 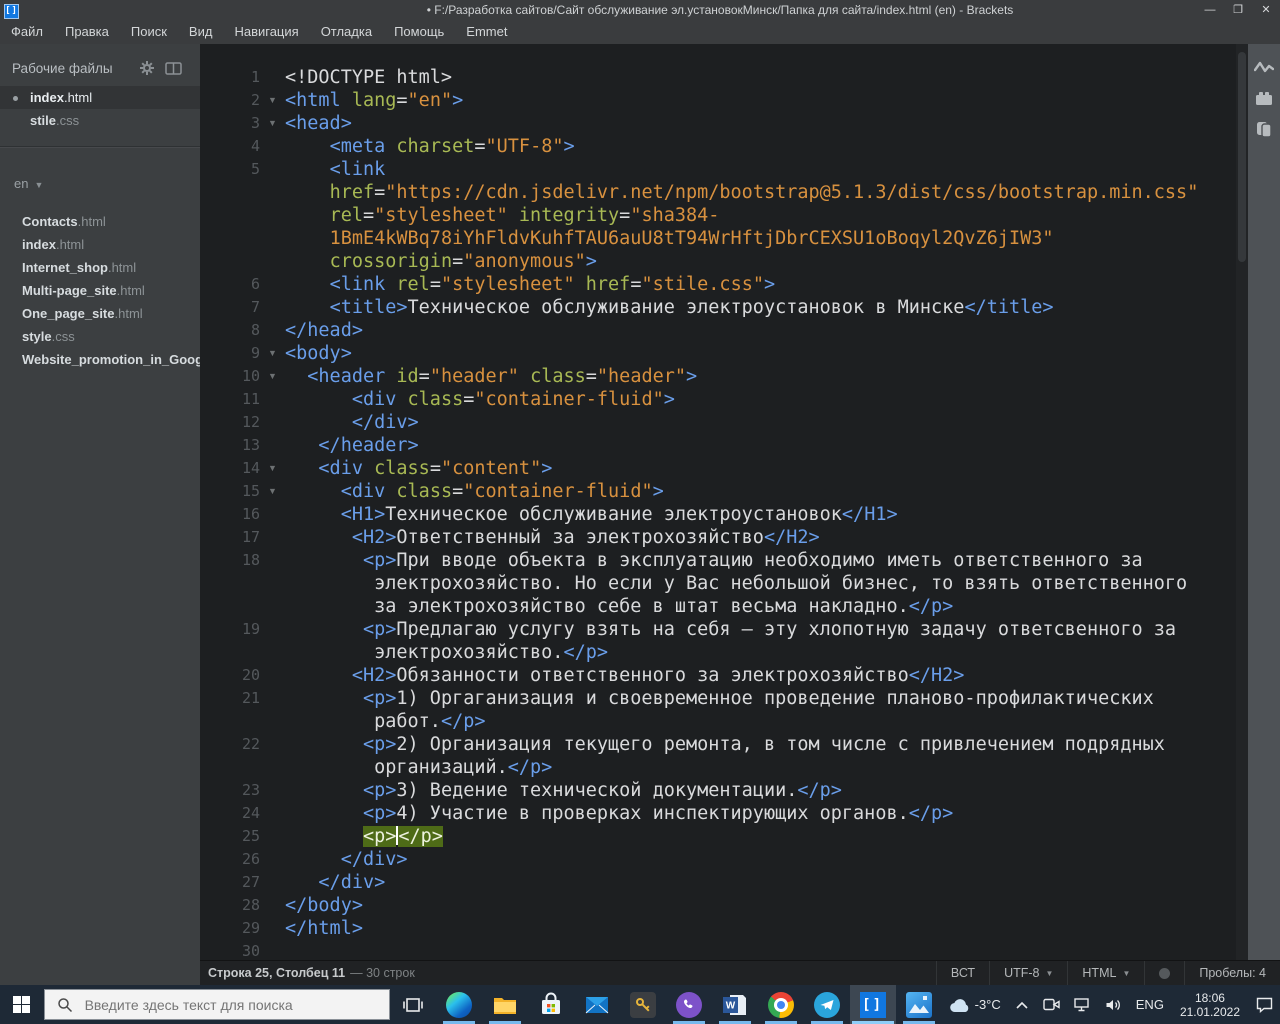 I want to click on network-button, so click(x=1082, y=1004).